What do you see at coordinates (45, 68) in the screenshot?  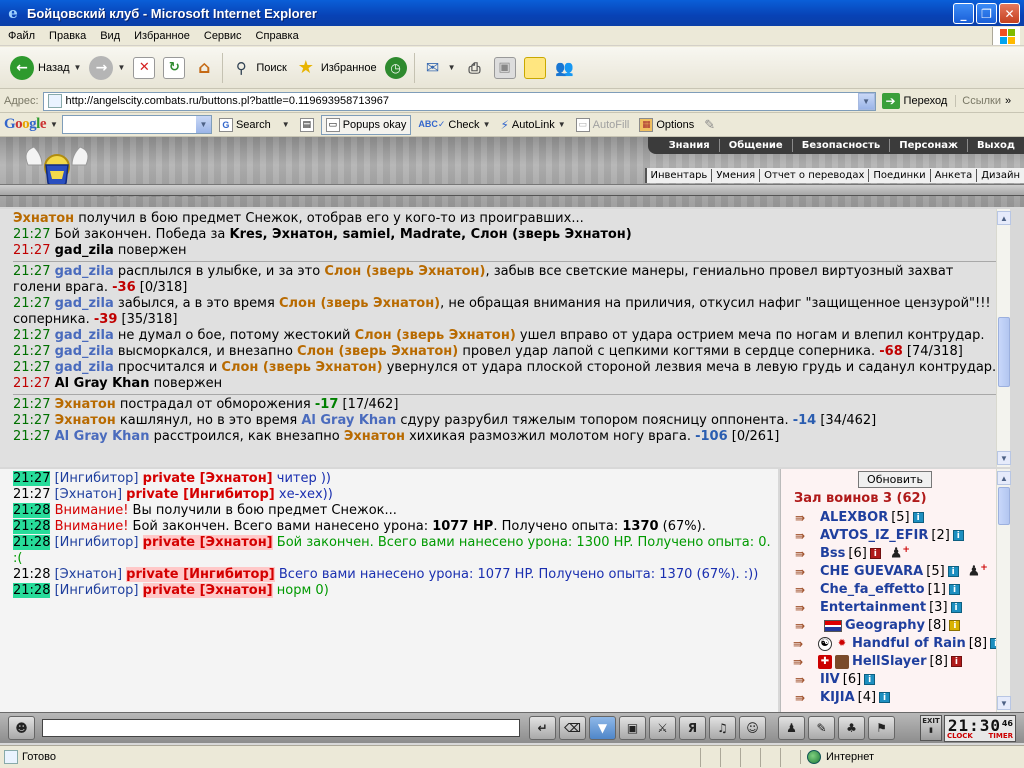 I see `back-button: ← Назад ▼` at bounding box center [45, 68].